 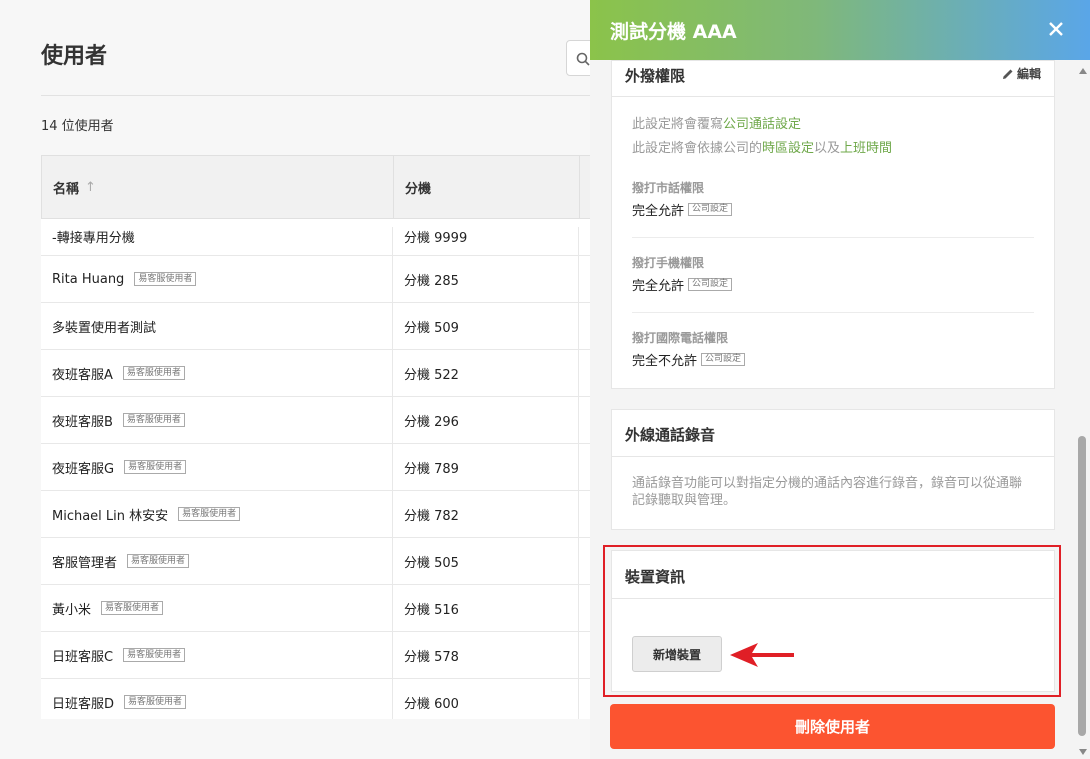 I want to click on timezone-settings-link: 時區設定, so click(x=788, y=148).